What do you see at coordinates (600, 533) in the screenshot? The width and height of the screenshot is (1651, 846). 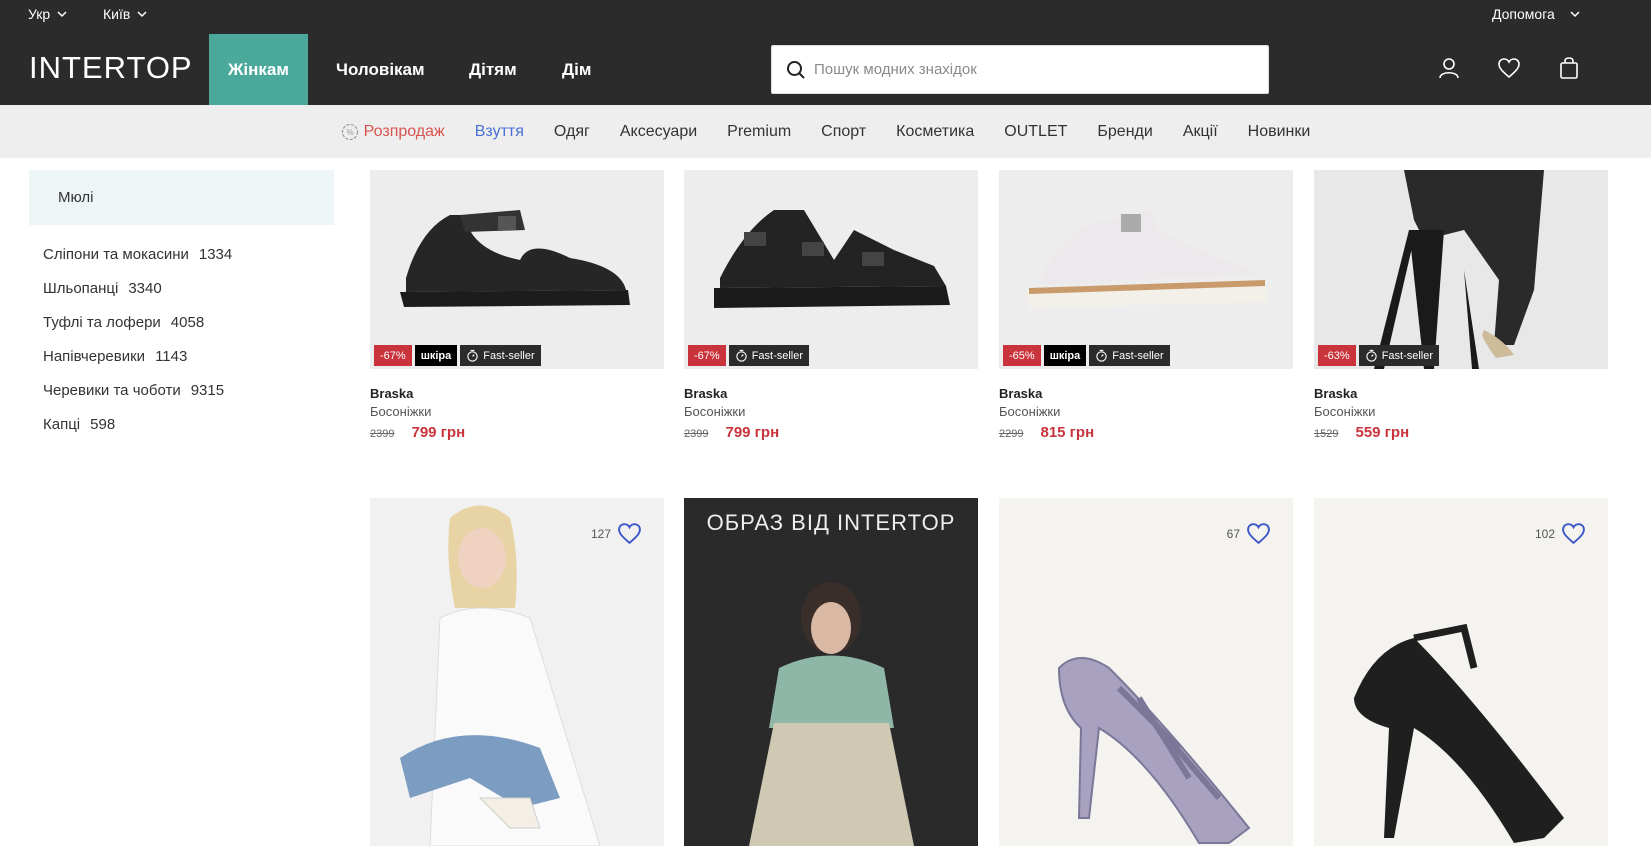 I see `likes-count: 127` at bounding box center [600, 533].